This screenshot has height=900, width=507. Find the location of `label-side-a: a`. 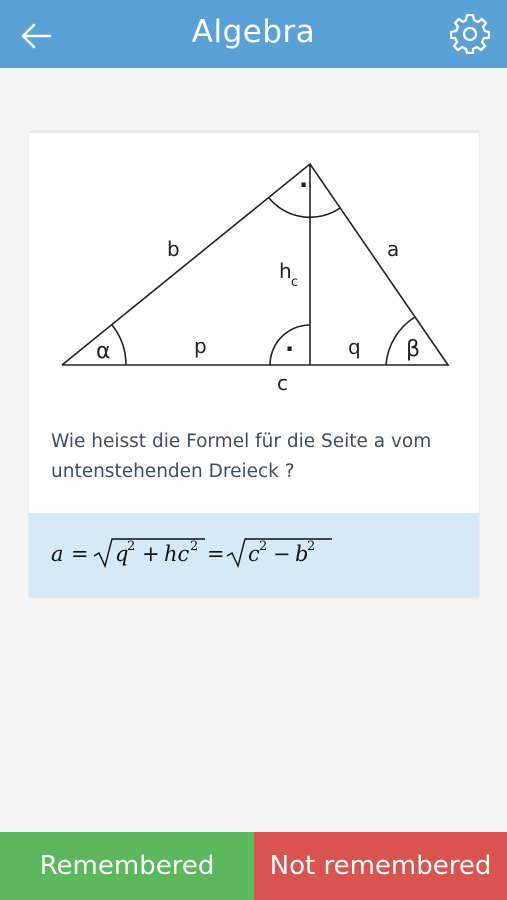

label-side-a: a is located at coordinates (393, 249).